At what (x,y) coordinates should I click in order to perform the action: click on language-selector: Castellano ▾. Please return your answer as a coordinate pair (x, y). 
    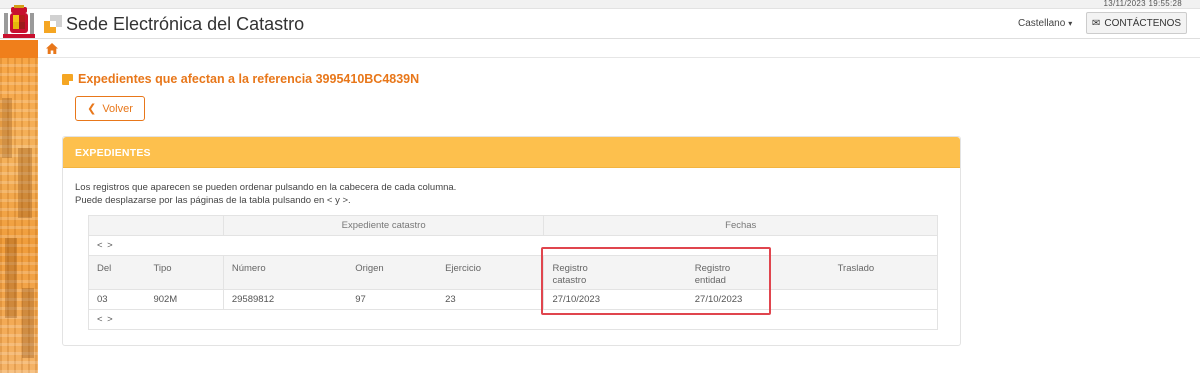
    Looking at the image, I should click on (1045, 23).